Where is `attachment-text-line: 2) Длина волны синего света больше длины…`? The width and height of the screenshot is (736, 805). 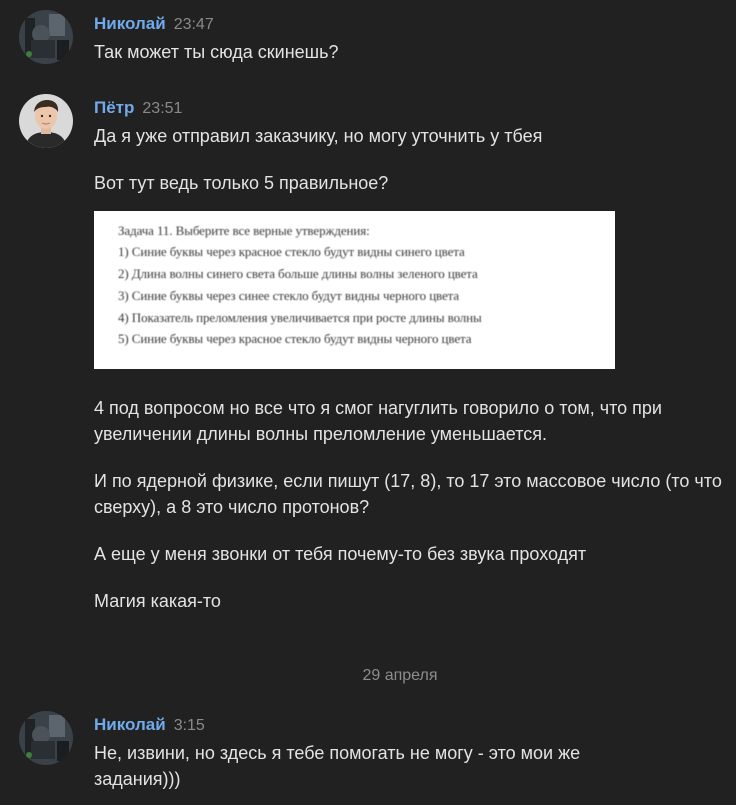
attachment-text-line: 2) Длина волны синего света больше длины… is located at coordinates (298, 273).